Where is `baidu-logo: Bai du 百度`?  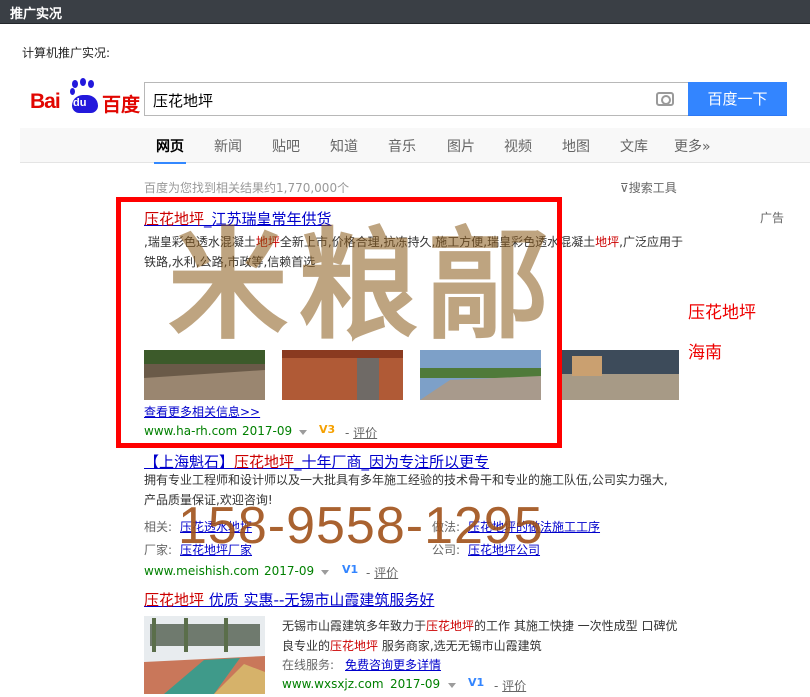 baidu-logo: Bai du 百度 is located at coordinates (85, 98).